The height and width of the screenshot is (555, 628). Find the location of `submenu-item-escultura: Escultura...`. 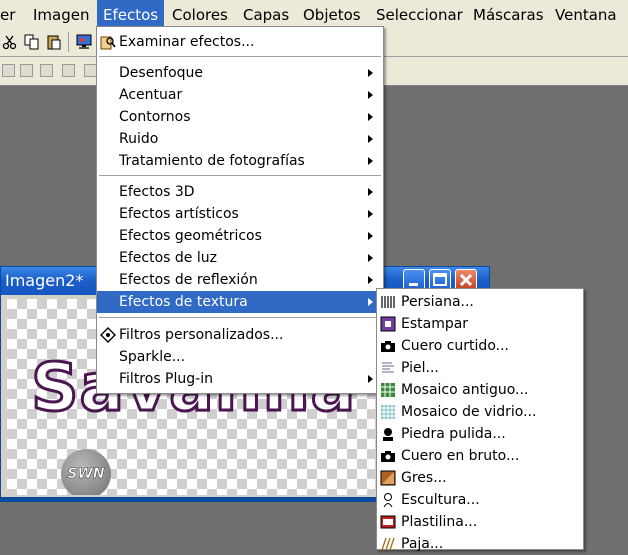

submenu-item-escultura: Escultura... is located at coordinates (480, 500).